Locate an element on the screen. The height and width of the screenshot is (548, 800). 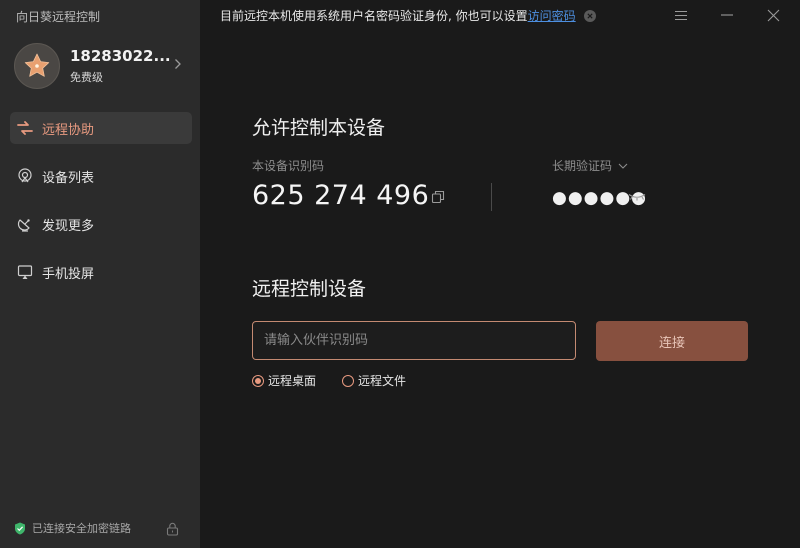
eye-closed-icon is located at coordinates (637, 197).